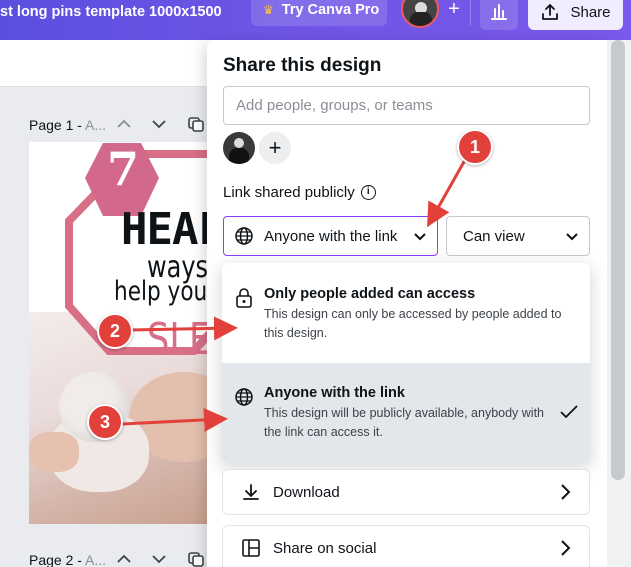  What do you see at coordinates (306, 492) in the screenshot?
I see `download-label: Download` at bounding box center [306, 492].